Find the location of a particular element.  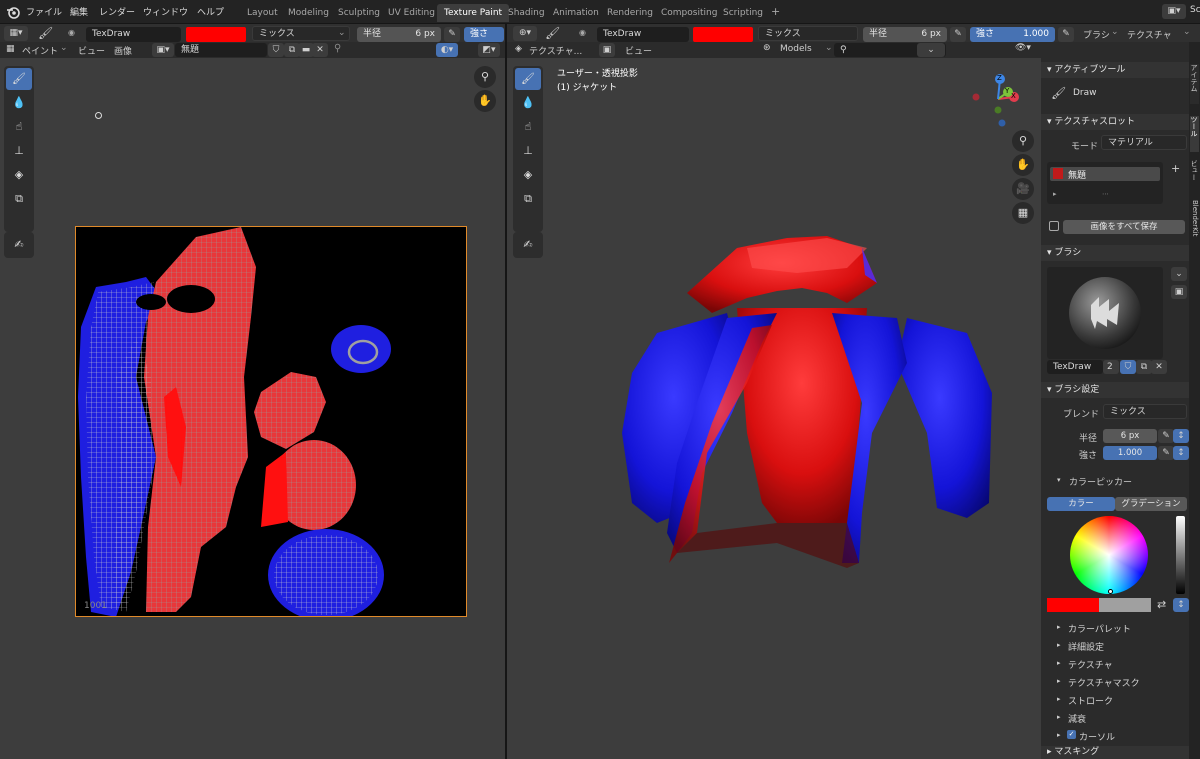

navigation-gizmo: X Y Z is located at coordinates (1002, 97).